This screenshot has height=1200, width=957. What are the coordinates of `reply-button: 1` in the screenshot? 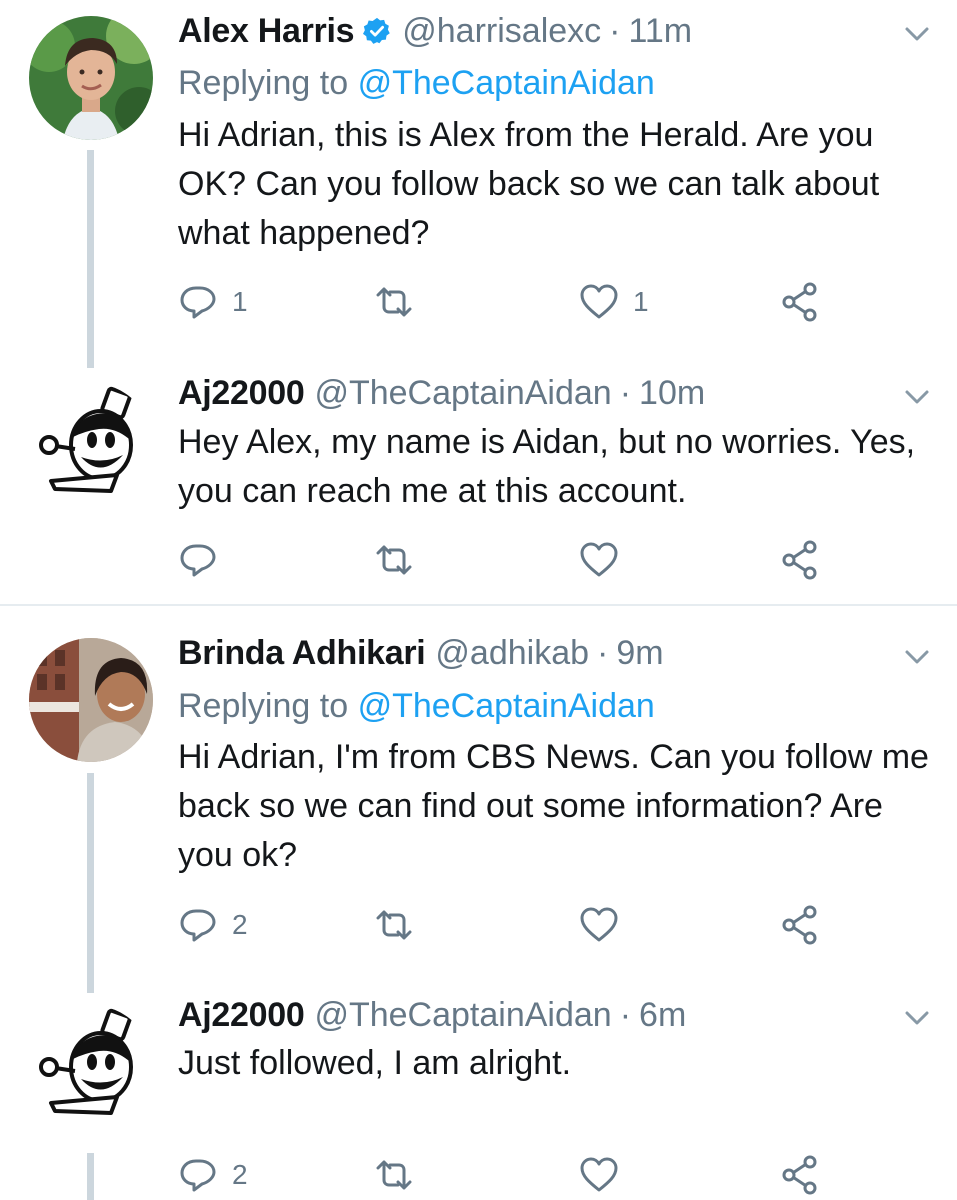 It's located at (213, 302).